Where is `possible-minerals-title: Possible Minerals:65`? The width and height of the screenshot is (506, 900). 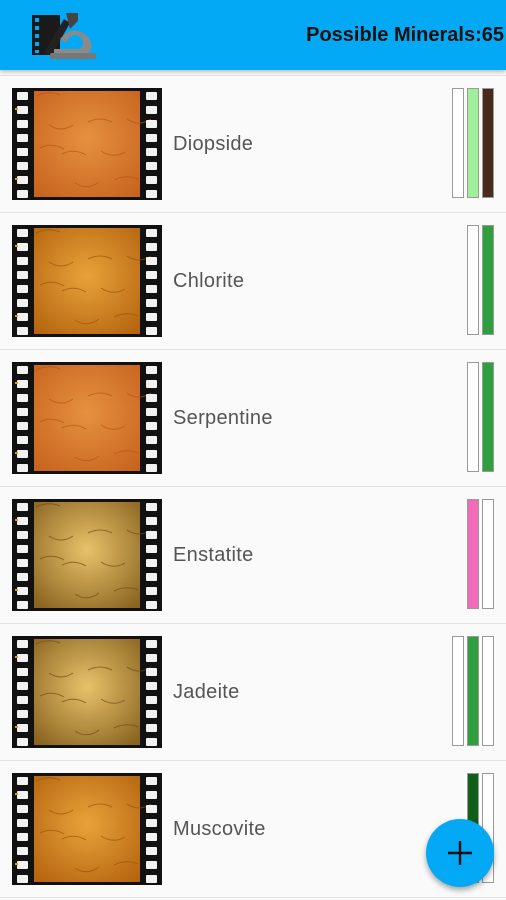
possible-minerals-title: Possible Minerals:65 is located at coordinates (405, 35).